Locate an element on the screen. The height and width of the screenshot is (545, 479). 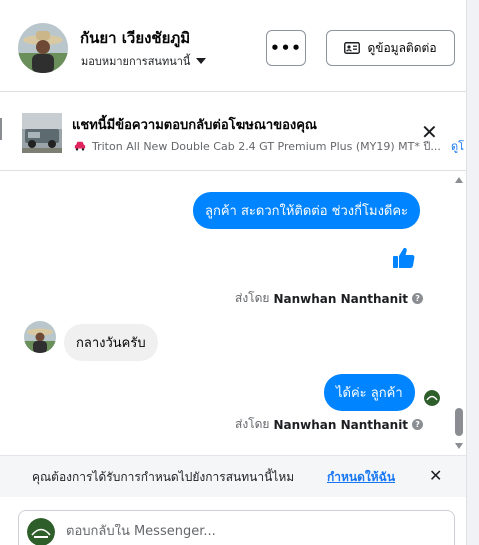
assign-label: มอบหมายการสนทนานี้ is located at coordinates (136, 61).